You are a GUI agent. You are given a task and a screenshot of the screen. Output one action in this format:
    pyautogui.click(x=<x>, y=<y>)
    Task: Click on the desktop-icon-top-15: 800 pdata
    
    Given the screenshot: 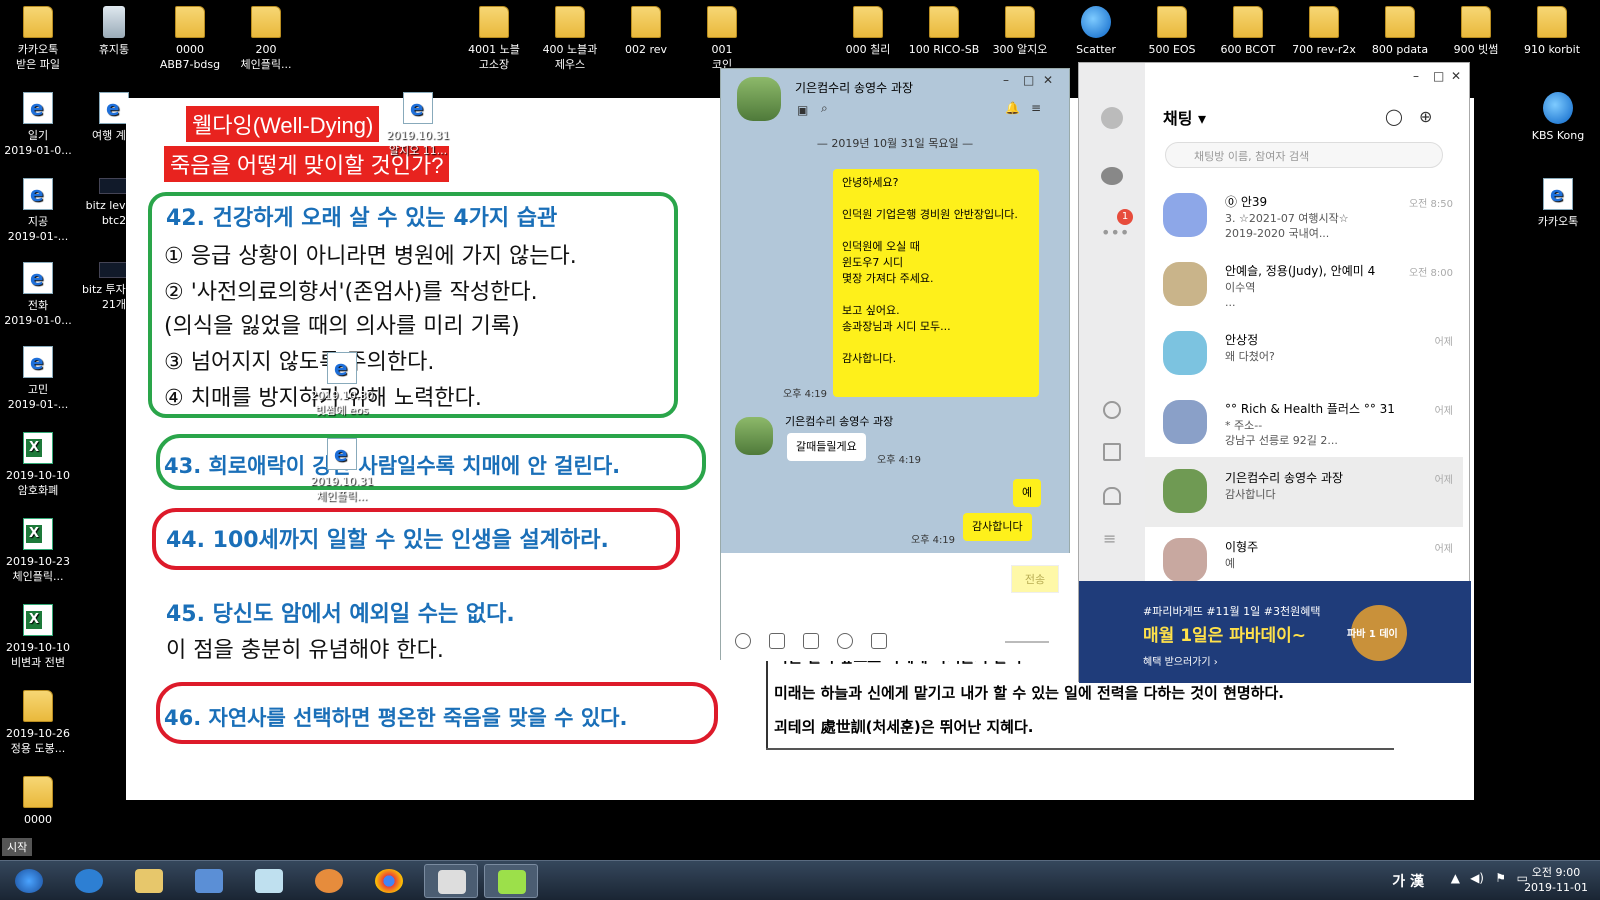 What is the action you would take?
    pyautogui.click(x=1400, y=31)
    